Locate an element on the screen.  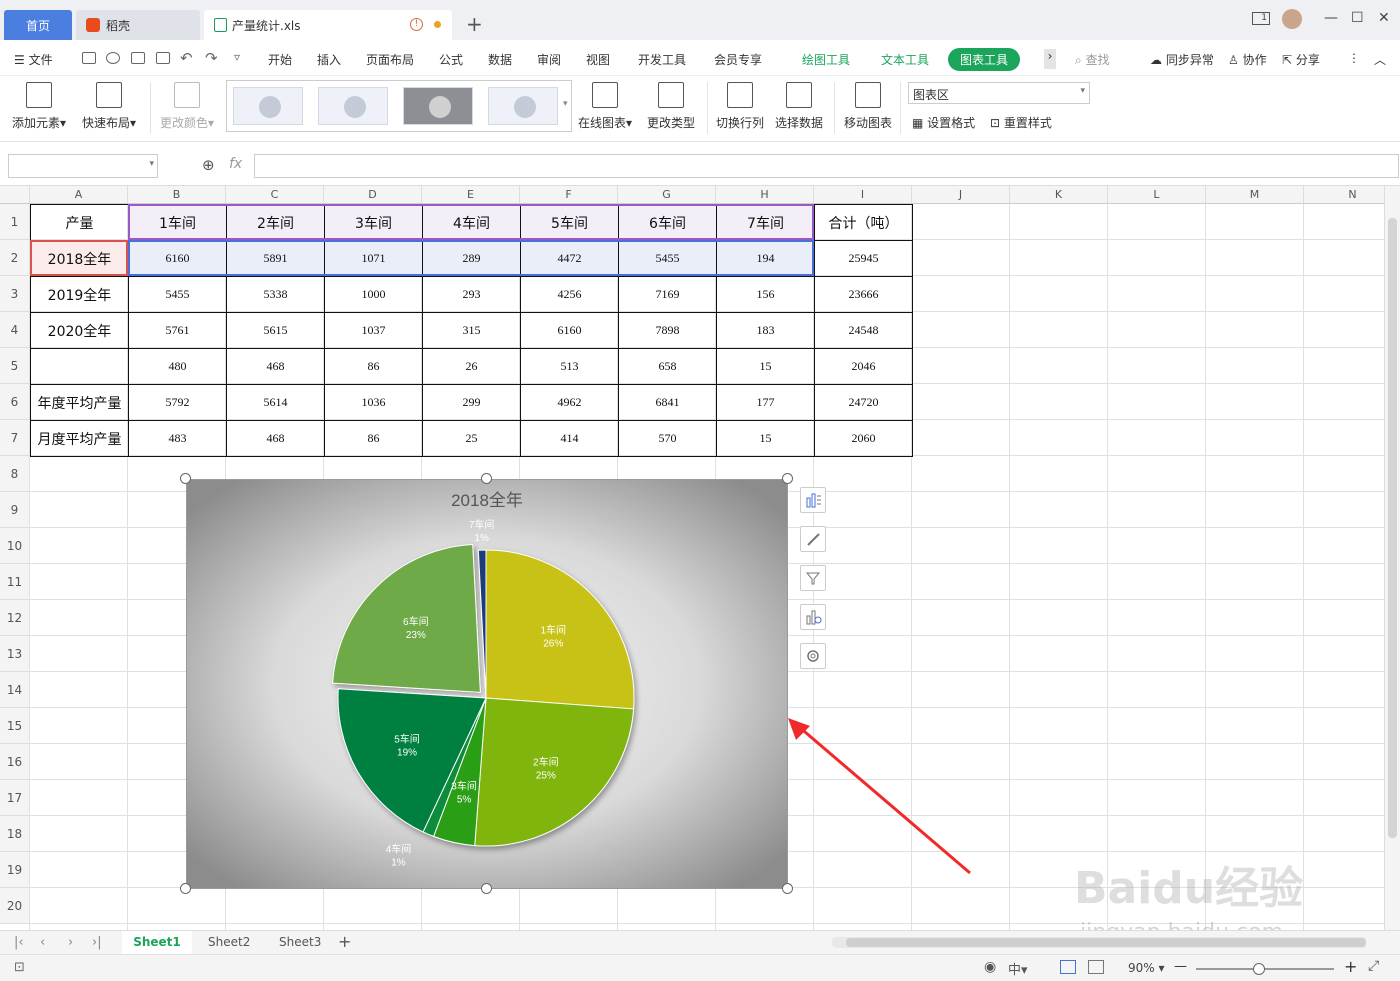
menu-text-tool: 文本工具 is located at coordinates (905, 59).